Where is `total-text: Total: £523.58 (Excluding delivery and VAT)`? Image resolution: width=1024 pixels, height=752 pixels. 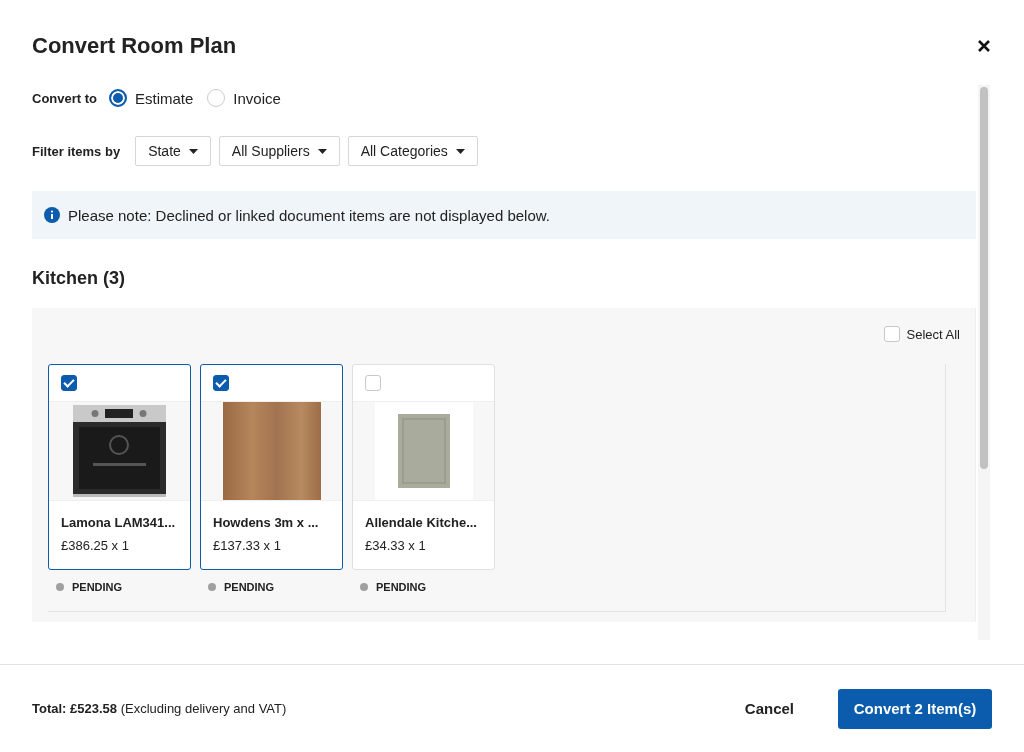
total-text: Total: £523.58 (Excluding delivery and VAT) is located at coordinates (160, 708).